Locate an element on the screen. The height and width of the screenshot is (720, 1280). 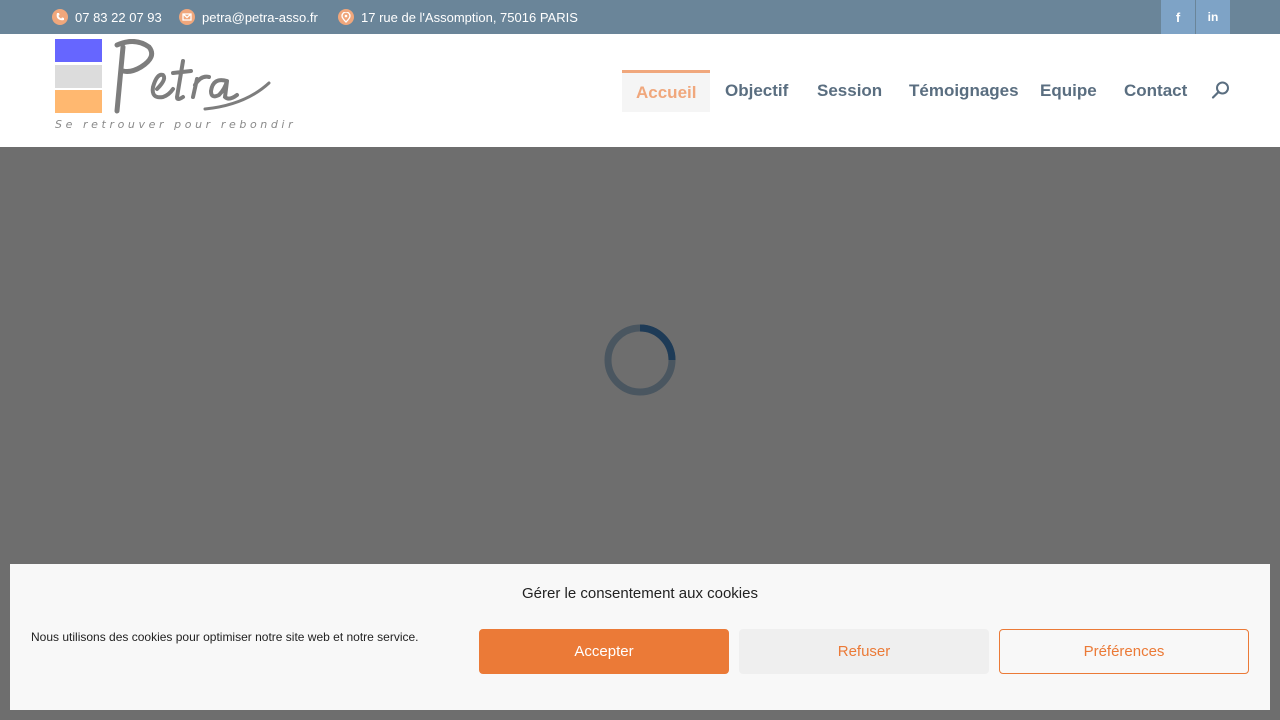
contact-email: petra@petra-asso.fr is located at coordinates (248, 17).